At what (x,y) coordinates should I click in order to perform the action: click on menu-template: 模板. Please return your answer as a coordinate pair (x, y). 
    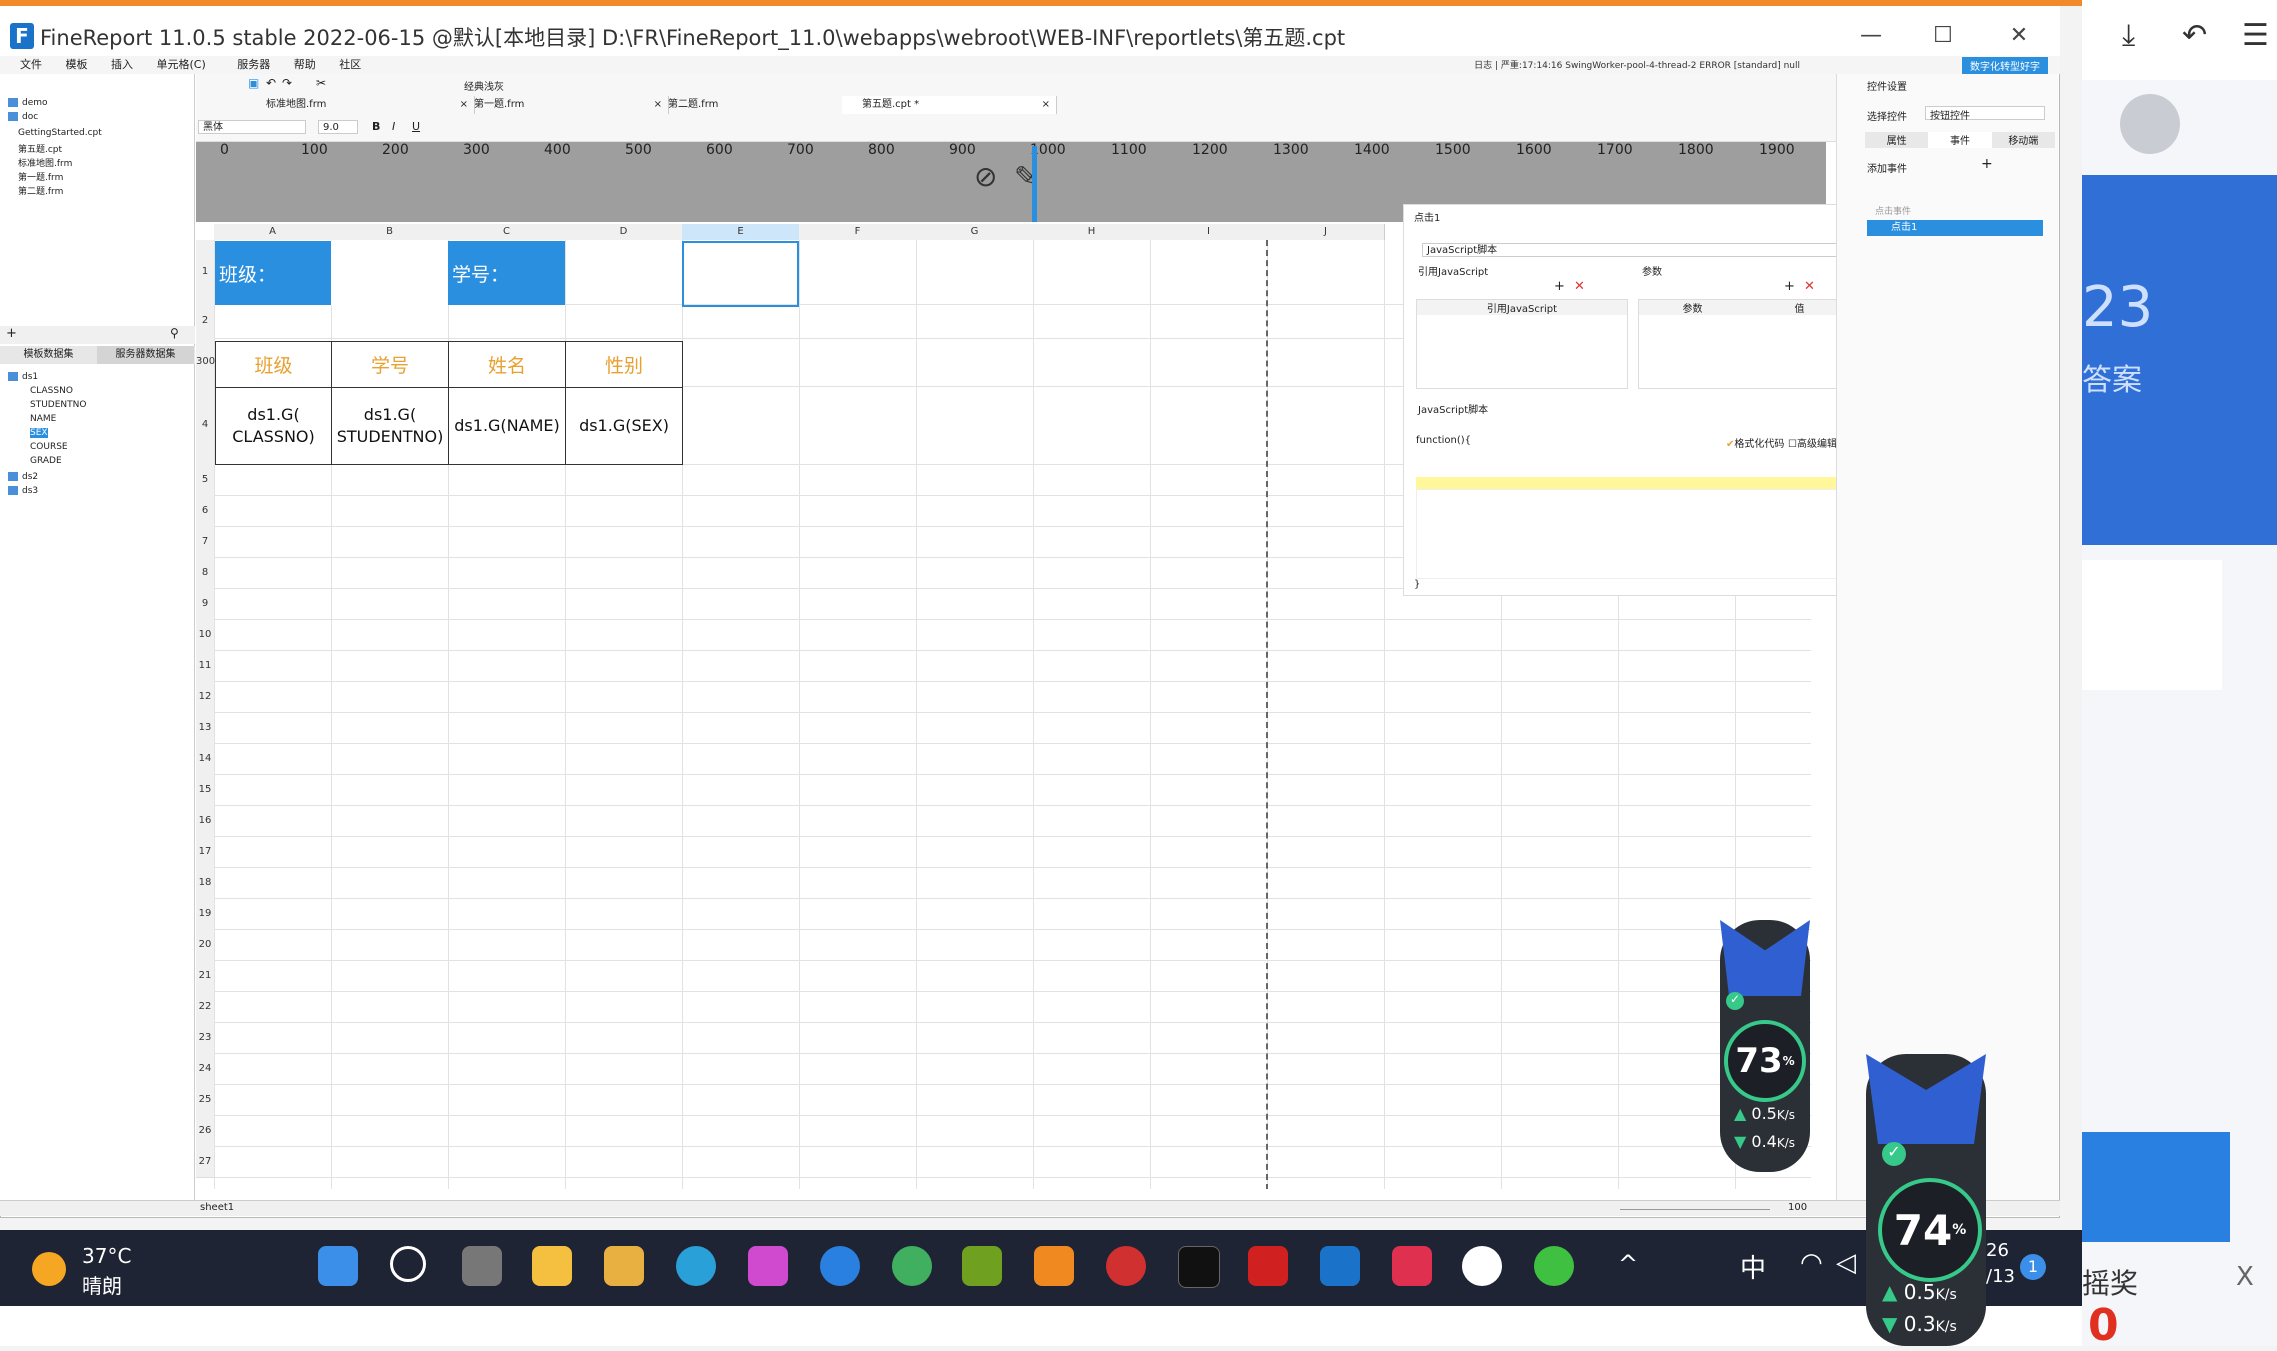
    Looking at the image, I should click on (77, 65).